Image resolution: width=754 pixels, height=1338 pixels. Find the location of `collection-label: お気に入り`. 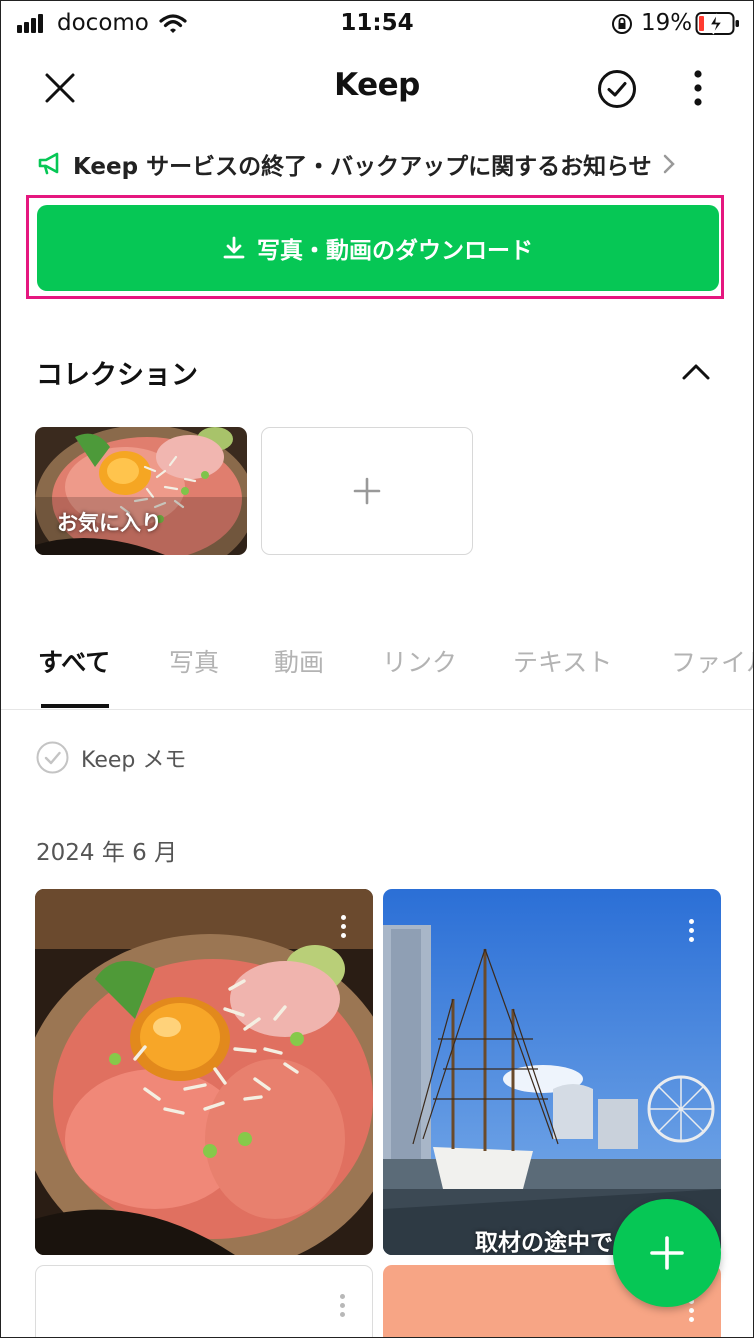

collection-label: お気に入り is located at coordinates (109, 523).